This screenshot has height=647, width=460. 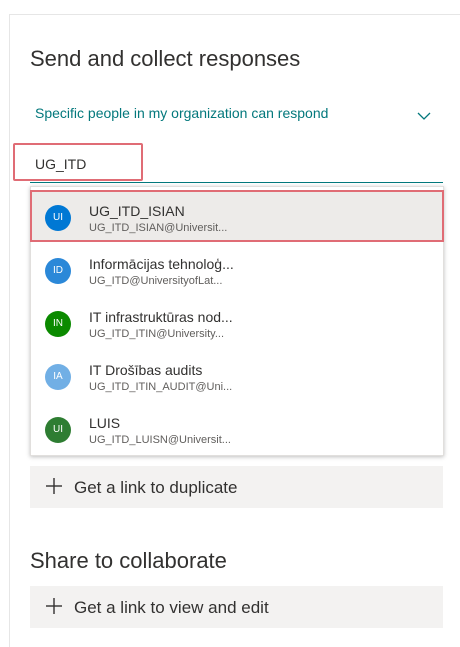 I want to click on get-view-edit-link-button: Get a link to view and edit, so click(x=236, y=607).